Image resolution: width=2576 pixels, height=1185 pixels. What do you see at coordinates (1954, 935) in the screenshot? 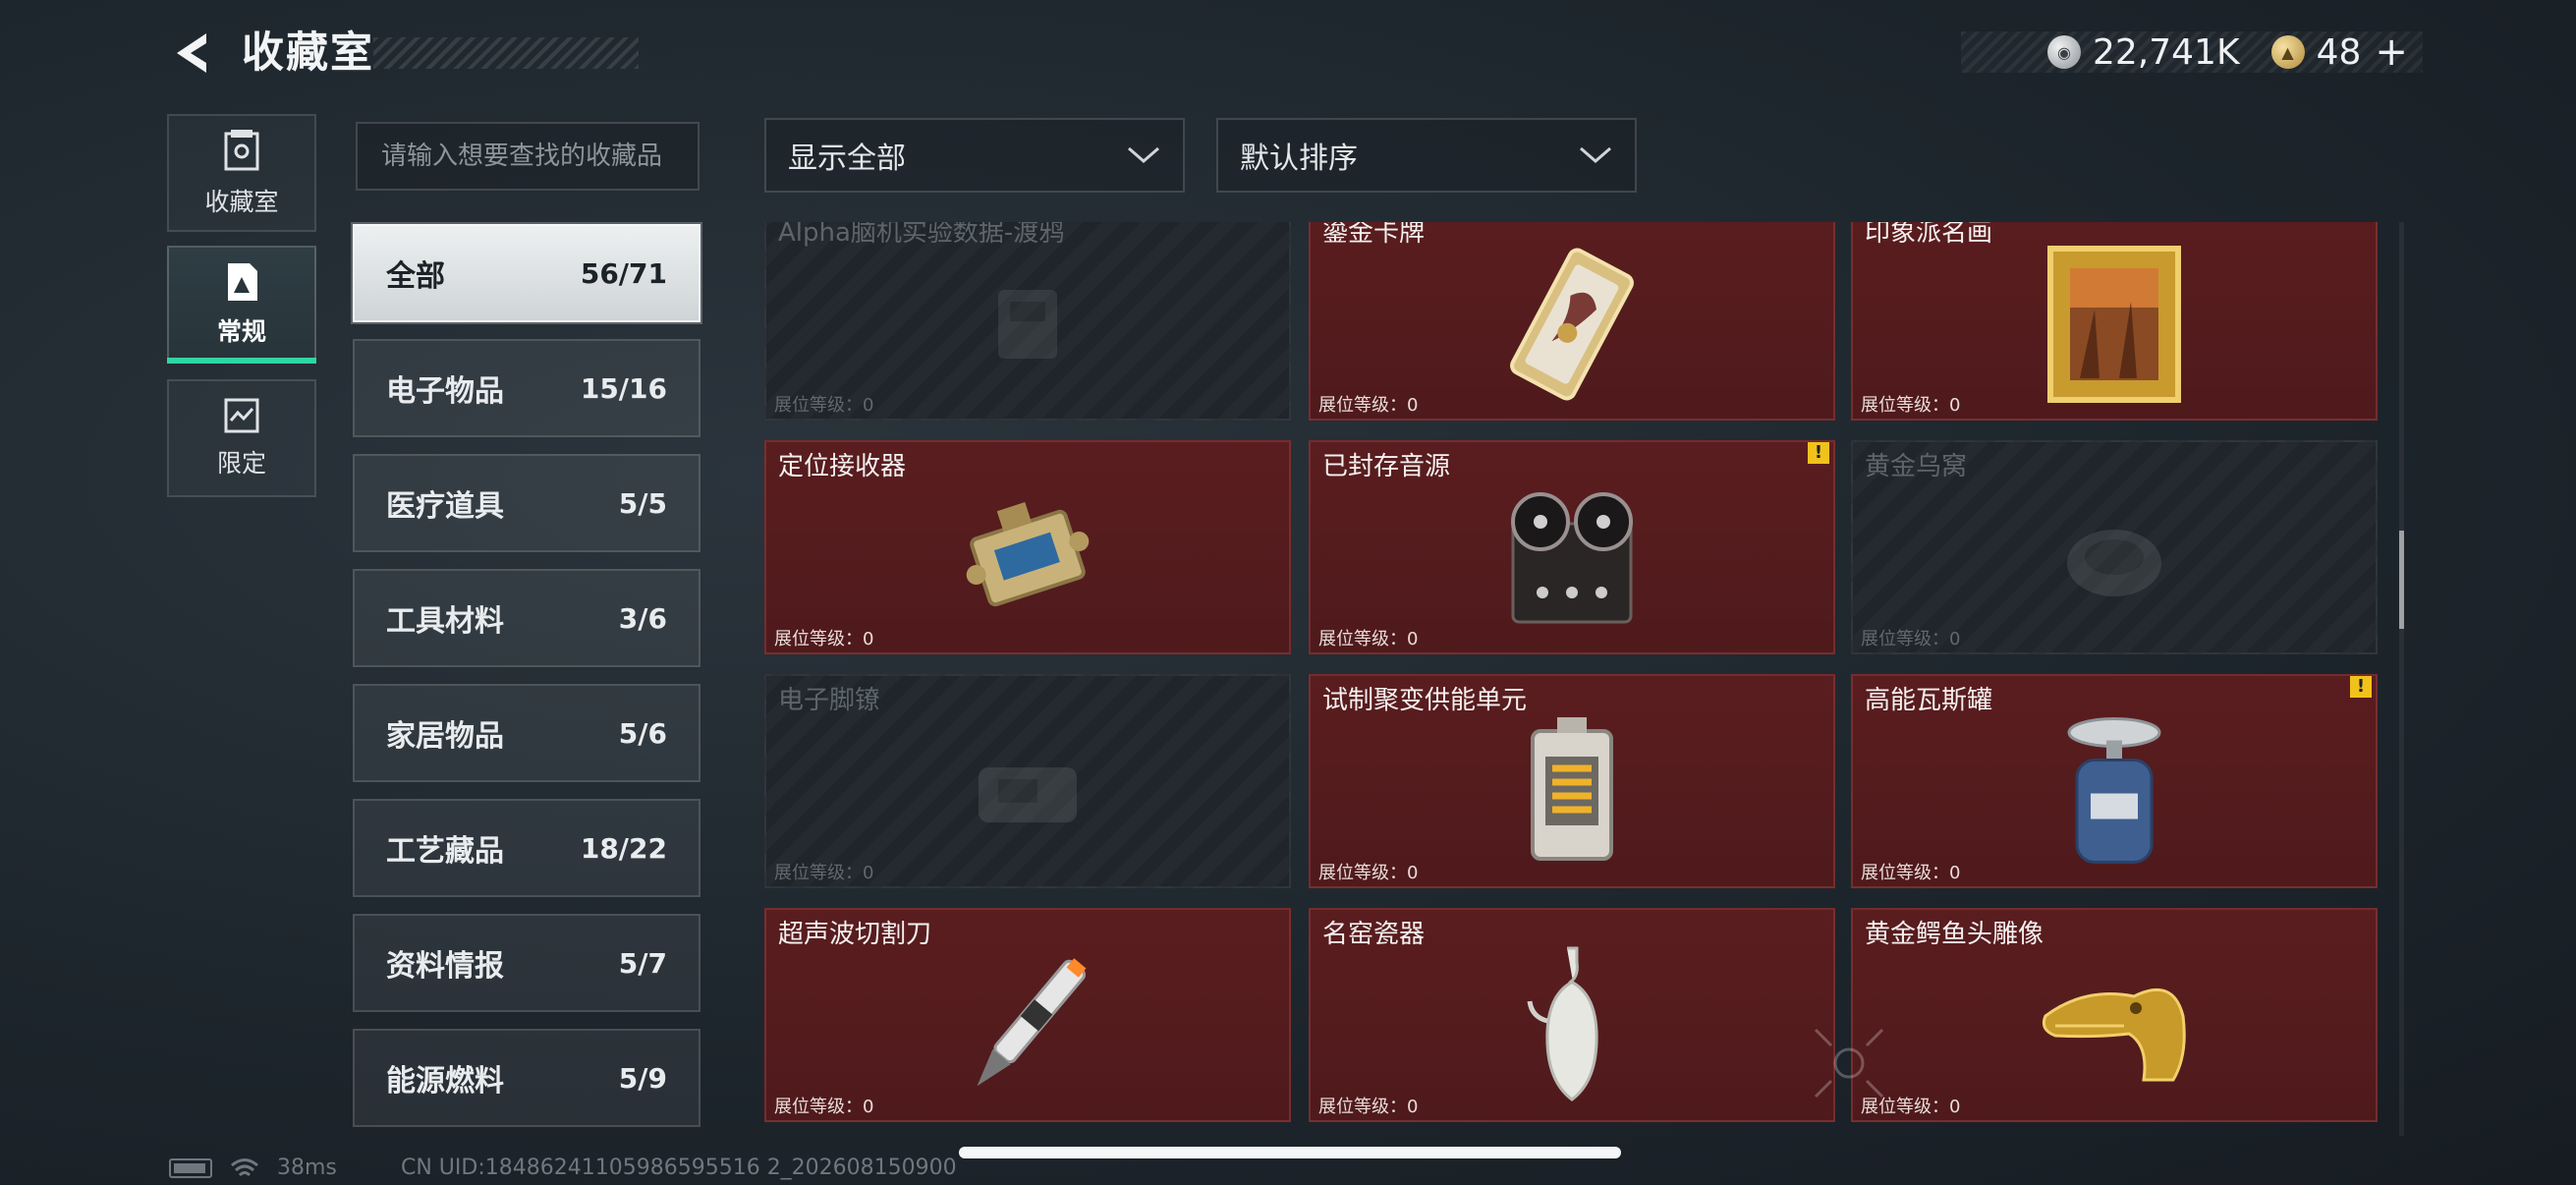
I see `item-name: 黄金鳄鱼头雕像` at bounding box center [1954, 935].